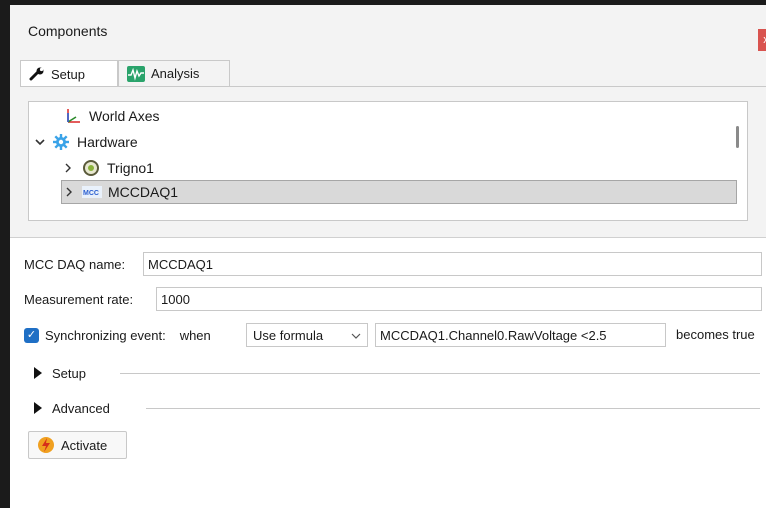  What do you see at coordinates (130, 168) in the screenshot?
I see `tree-item-label: Trigno1` at bounding box center [130, 168].